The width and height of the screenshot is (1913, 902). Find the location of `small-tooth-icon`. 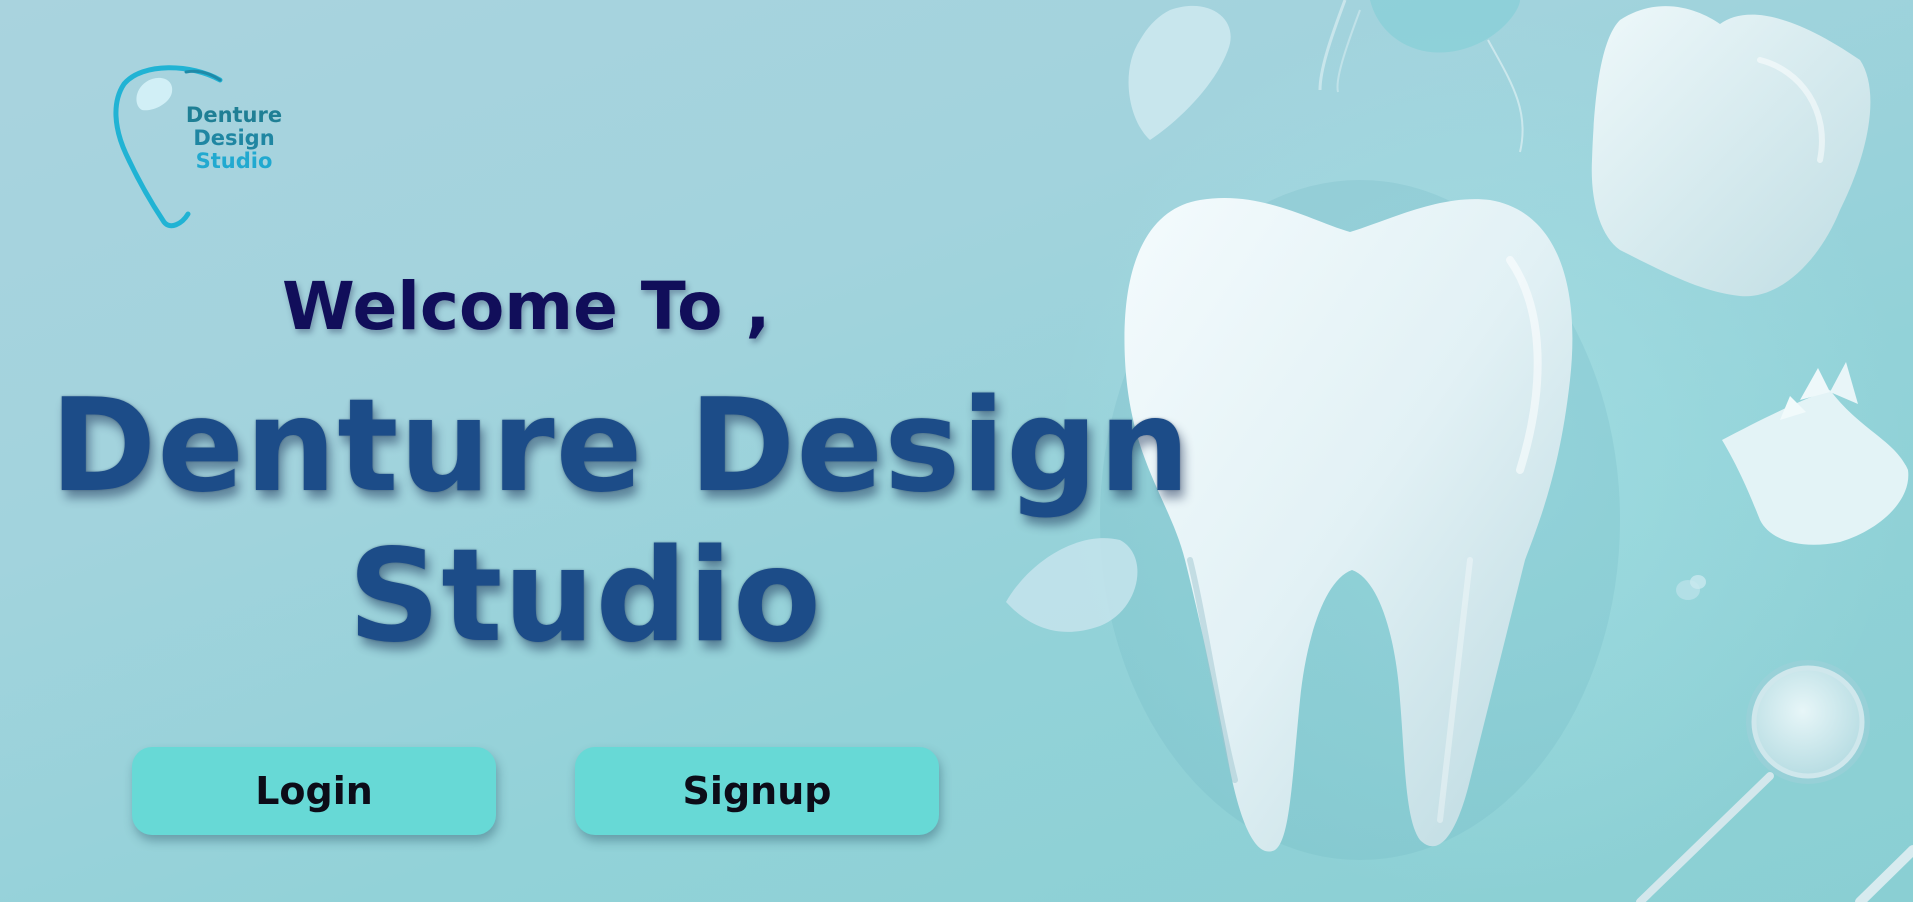

small-tooth-icon is located at coordinates (1731, 151).